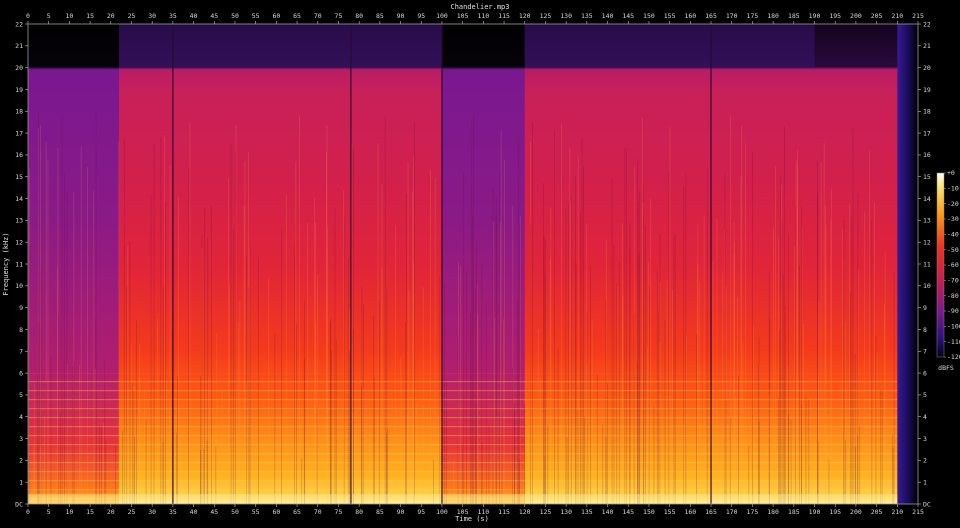 Image resolution: width=960 pixels, height=528 pixels. I want to click on x-tick-label: 15, so click(90, 16).